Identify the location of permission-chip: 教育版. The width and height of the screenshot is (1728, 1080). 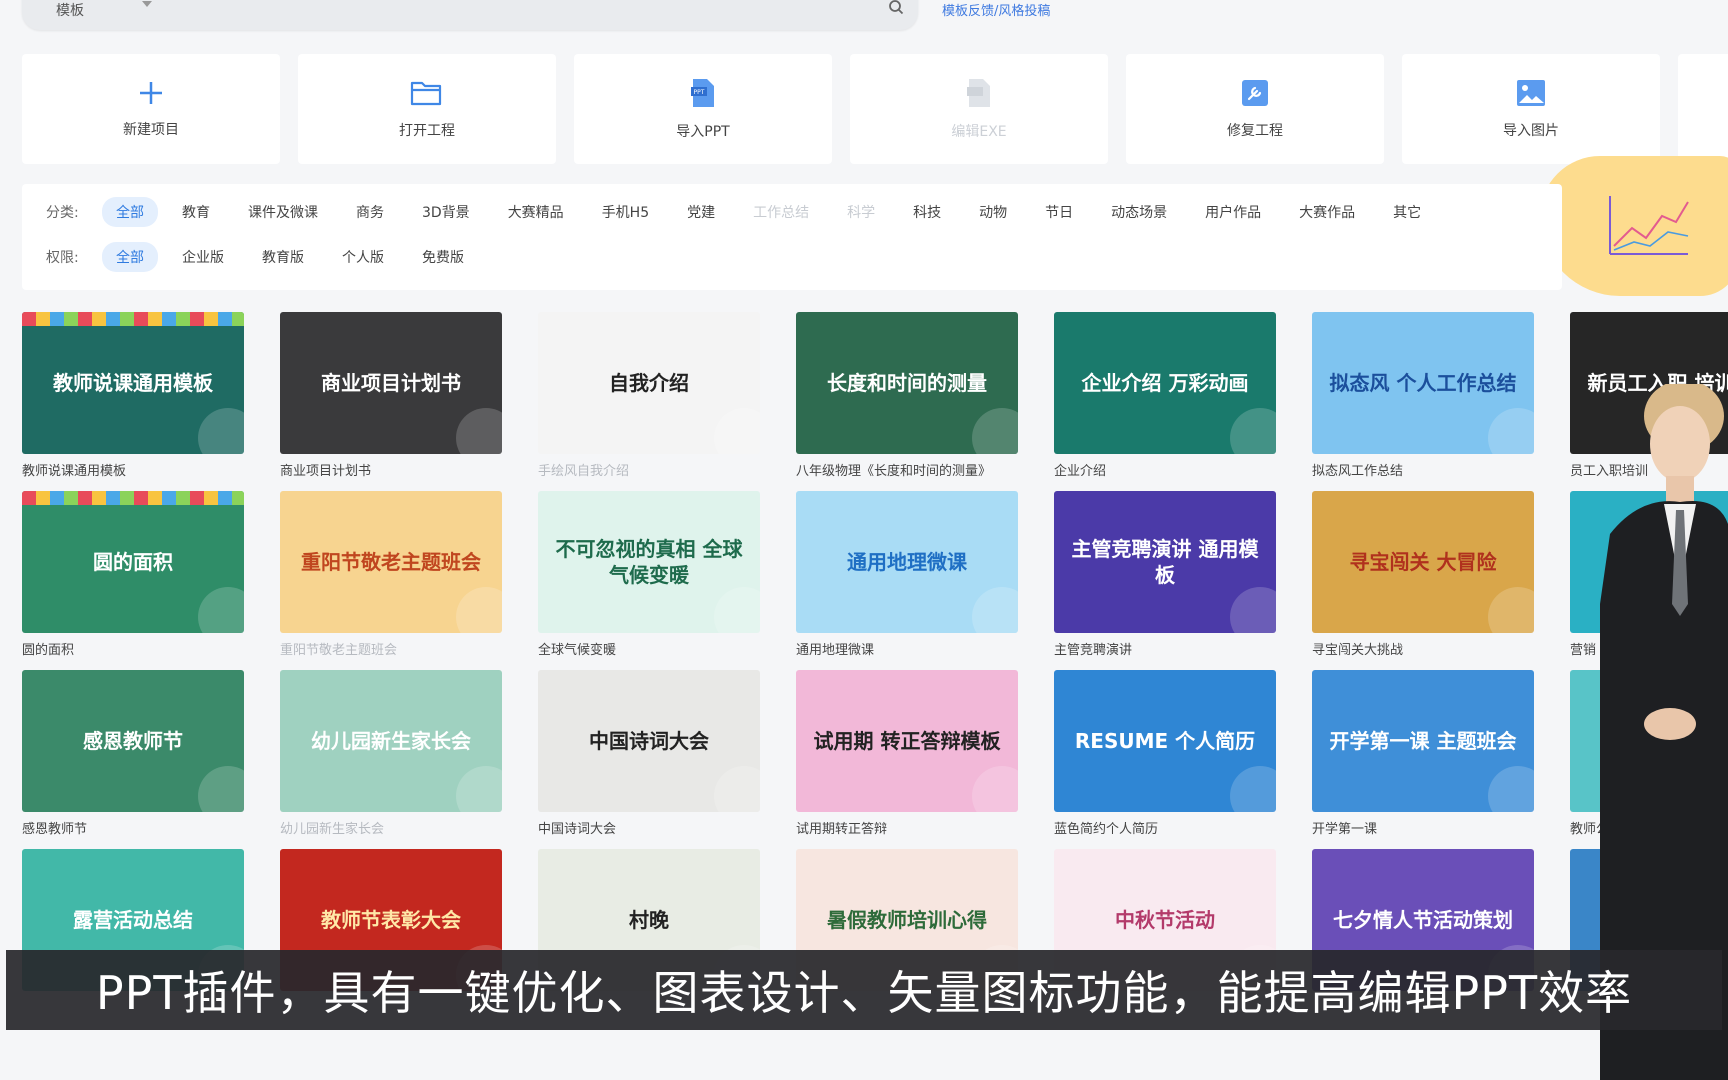
(283, 257).